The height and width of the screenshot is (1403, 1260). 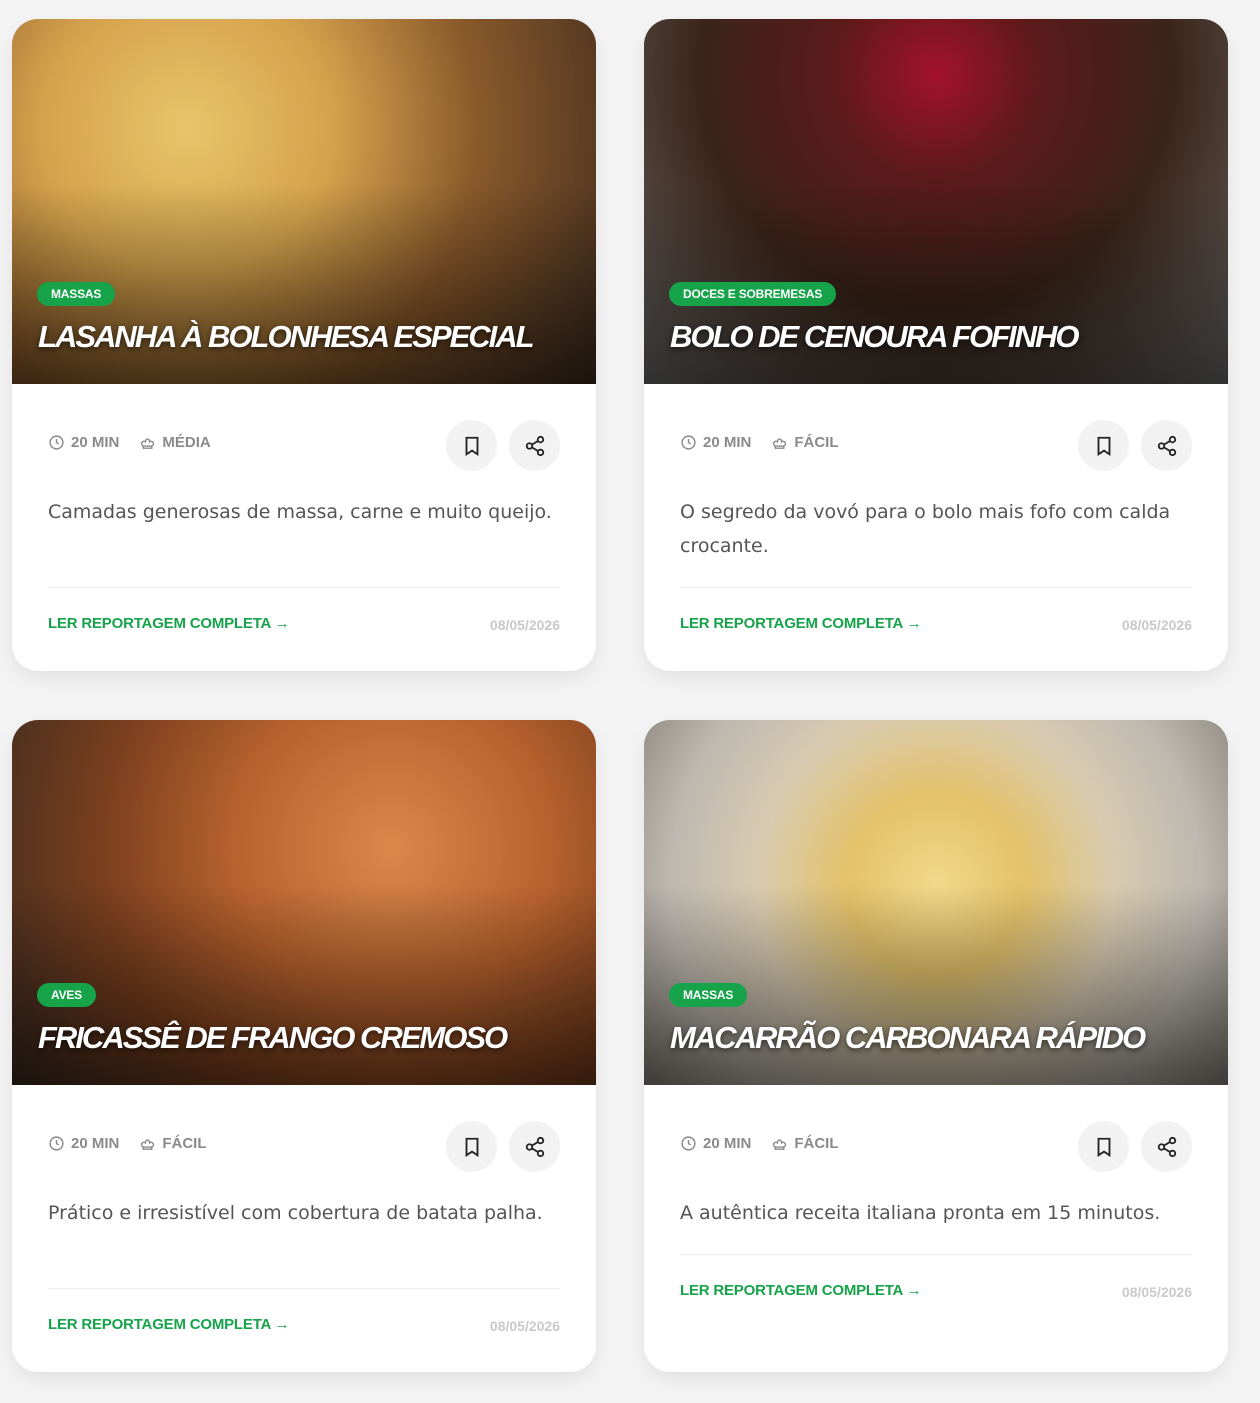 I want to click on recipe-title: MACARRÃO CARBONARA RÁPIDO, so click(x=908, y=1038).